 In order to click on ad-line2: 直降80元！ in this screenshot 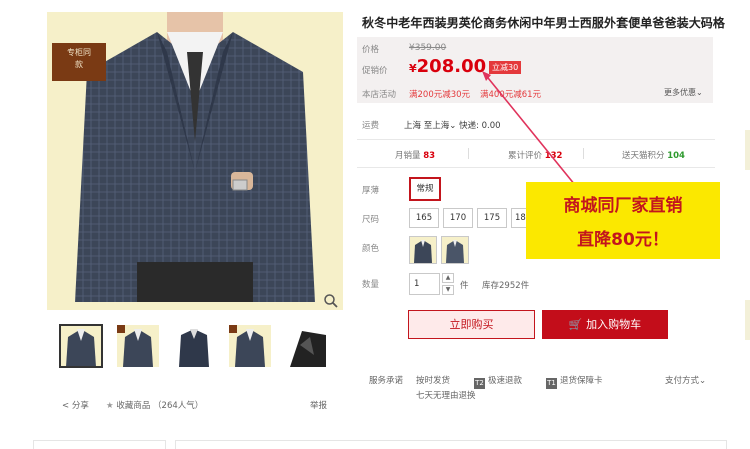, I will do `click(623, 240)`.